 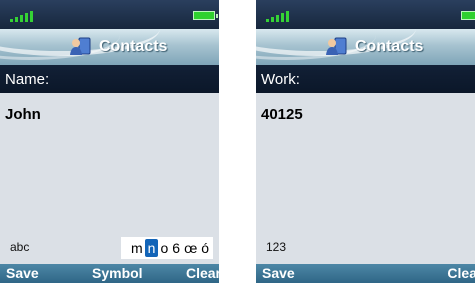 What do you see at coordinates (276, 247) in the screenshot?
I see `input-mode-indicator: 123` at bounding box center [276, 247].